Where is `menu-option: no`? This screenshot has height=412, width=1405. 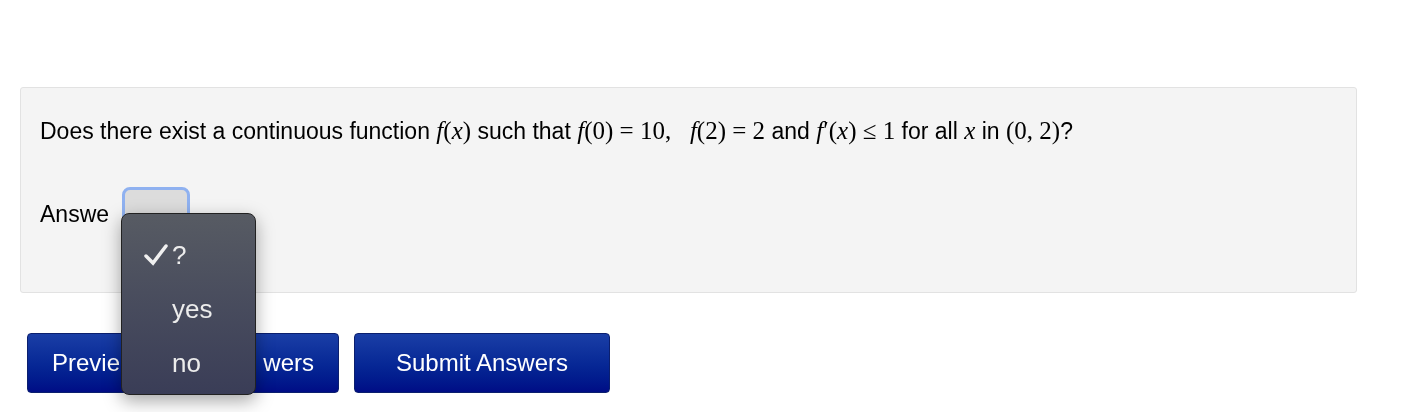 menu-option: no is located at coordinates (188, 363).